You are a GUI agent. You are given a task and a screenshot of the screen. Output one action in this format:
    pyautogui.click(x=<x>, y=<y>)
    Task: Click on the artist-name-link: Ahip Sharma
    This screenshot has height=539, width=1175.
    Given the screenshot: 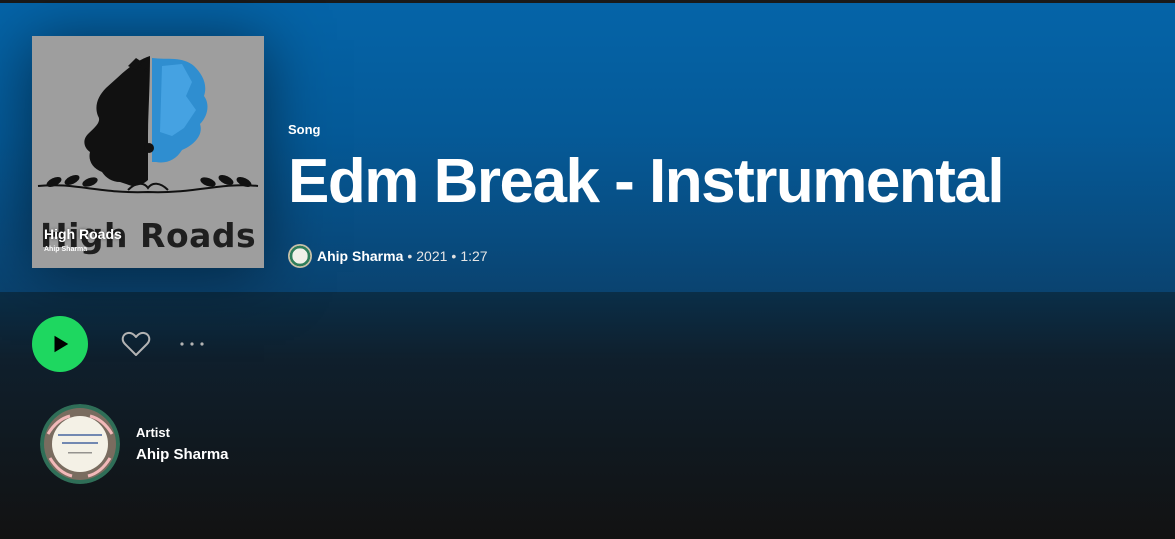 What is the action you would take?
    pyautogui.click(x=182, y=454)
    